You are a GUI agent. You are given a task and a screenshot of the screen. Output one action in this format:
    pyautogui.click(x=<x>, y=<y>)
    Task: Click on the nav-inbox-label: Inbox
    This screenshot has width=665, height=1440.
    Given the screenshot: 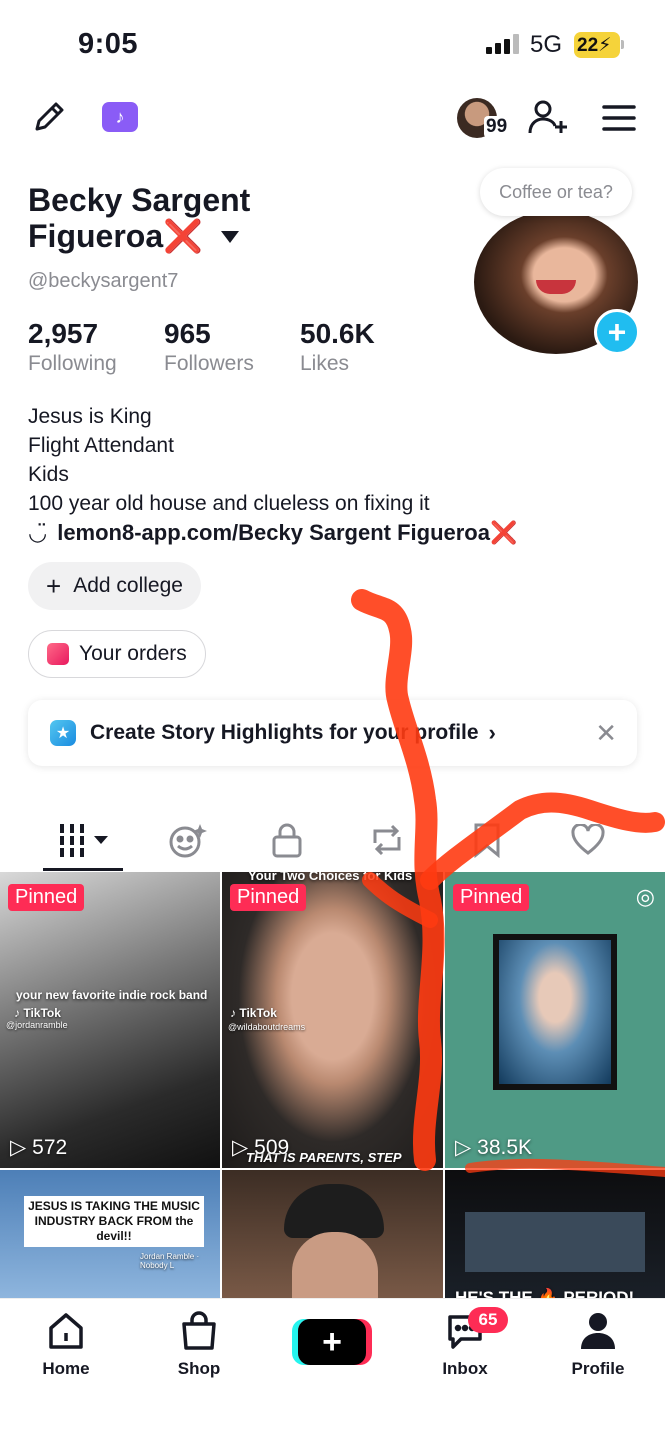 What is the action you would take?
    pyautogui.click(x=465, y=1368)
    